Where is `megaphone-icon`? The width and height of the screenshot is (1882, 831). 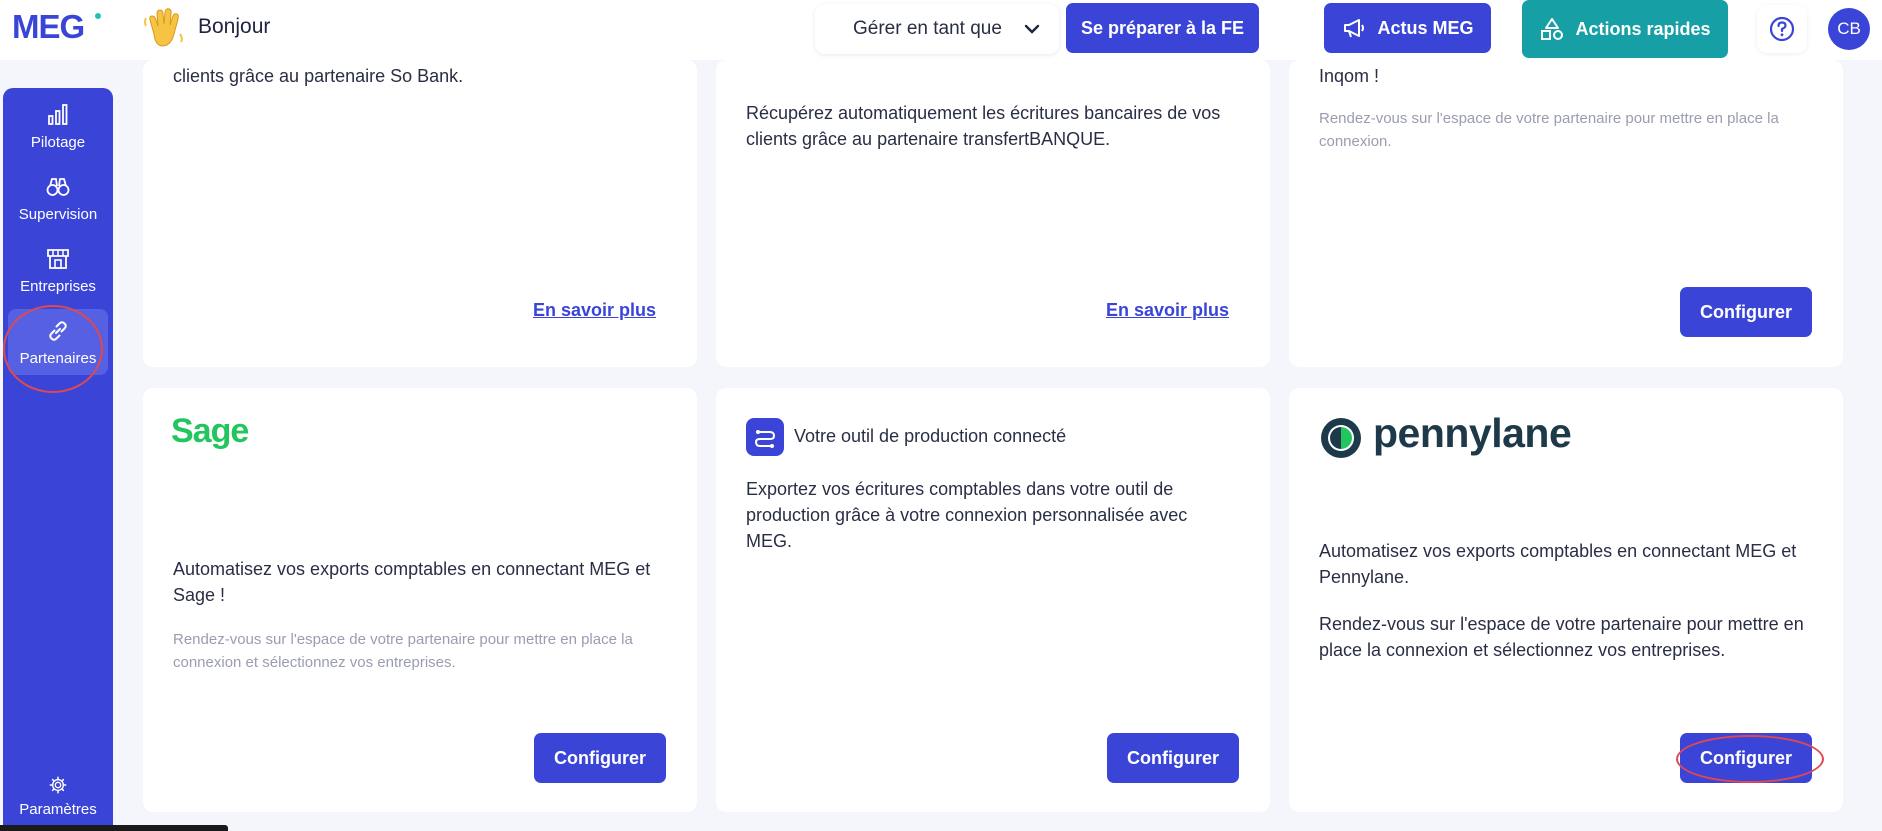
megaphone-icon is located at coordinates (1354, 28).